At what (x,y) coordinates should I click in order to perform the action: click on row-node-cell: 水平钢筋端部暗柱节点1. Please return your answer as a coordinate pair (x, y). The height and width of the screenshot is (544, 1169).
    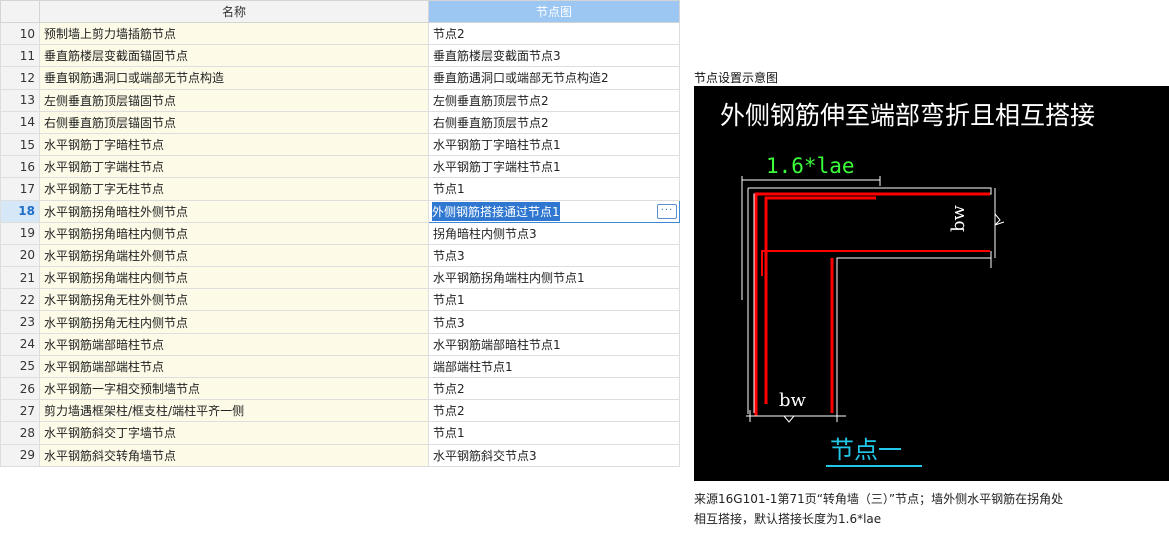
    Looking at the image, I should click on (554, 344).